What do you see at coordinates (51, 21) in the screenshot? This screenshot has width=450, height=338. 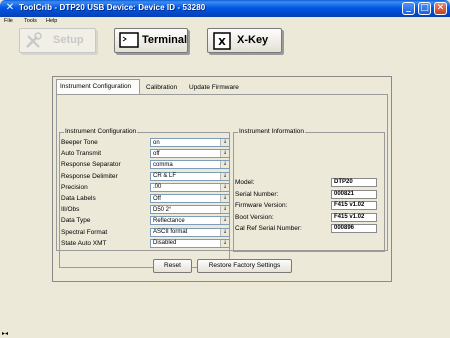 I see `menu-help: Help` at bounding box center [51, 21].